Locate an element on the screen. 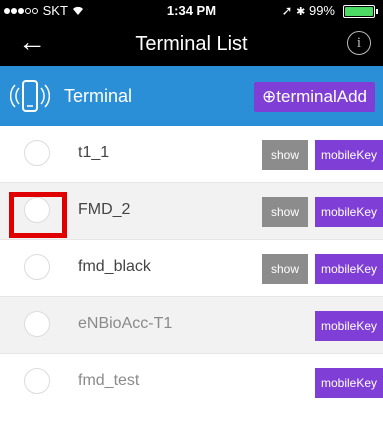  terminal-row: fmd_black show mobileKey is located at coordinates (191, 268).